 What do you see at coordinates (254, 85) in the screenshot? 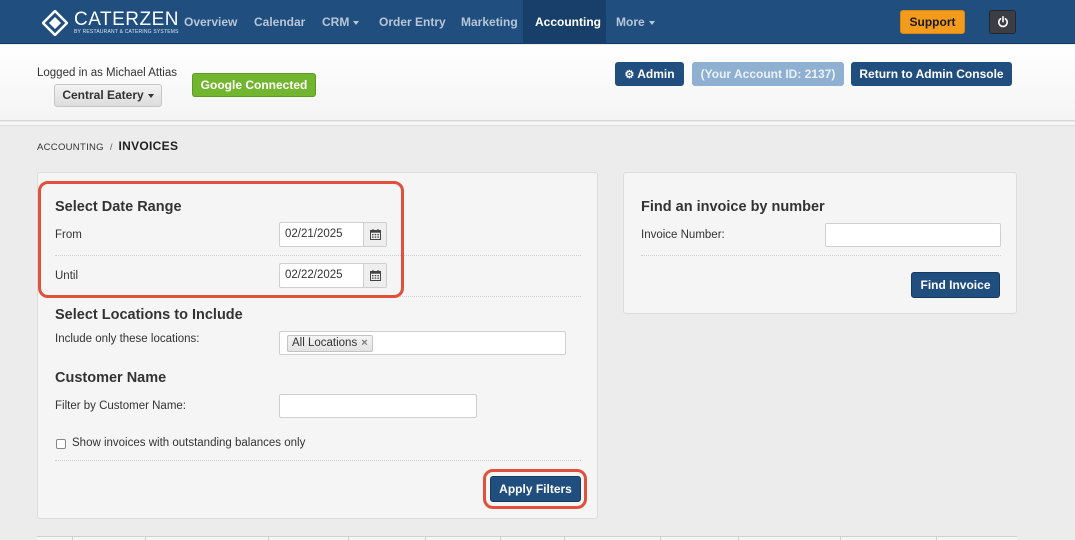
I see `google-connected-button: Google Connected` at bounding box center [254, 85].